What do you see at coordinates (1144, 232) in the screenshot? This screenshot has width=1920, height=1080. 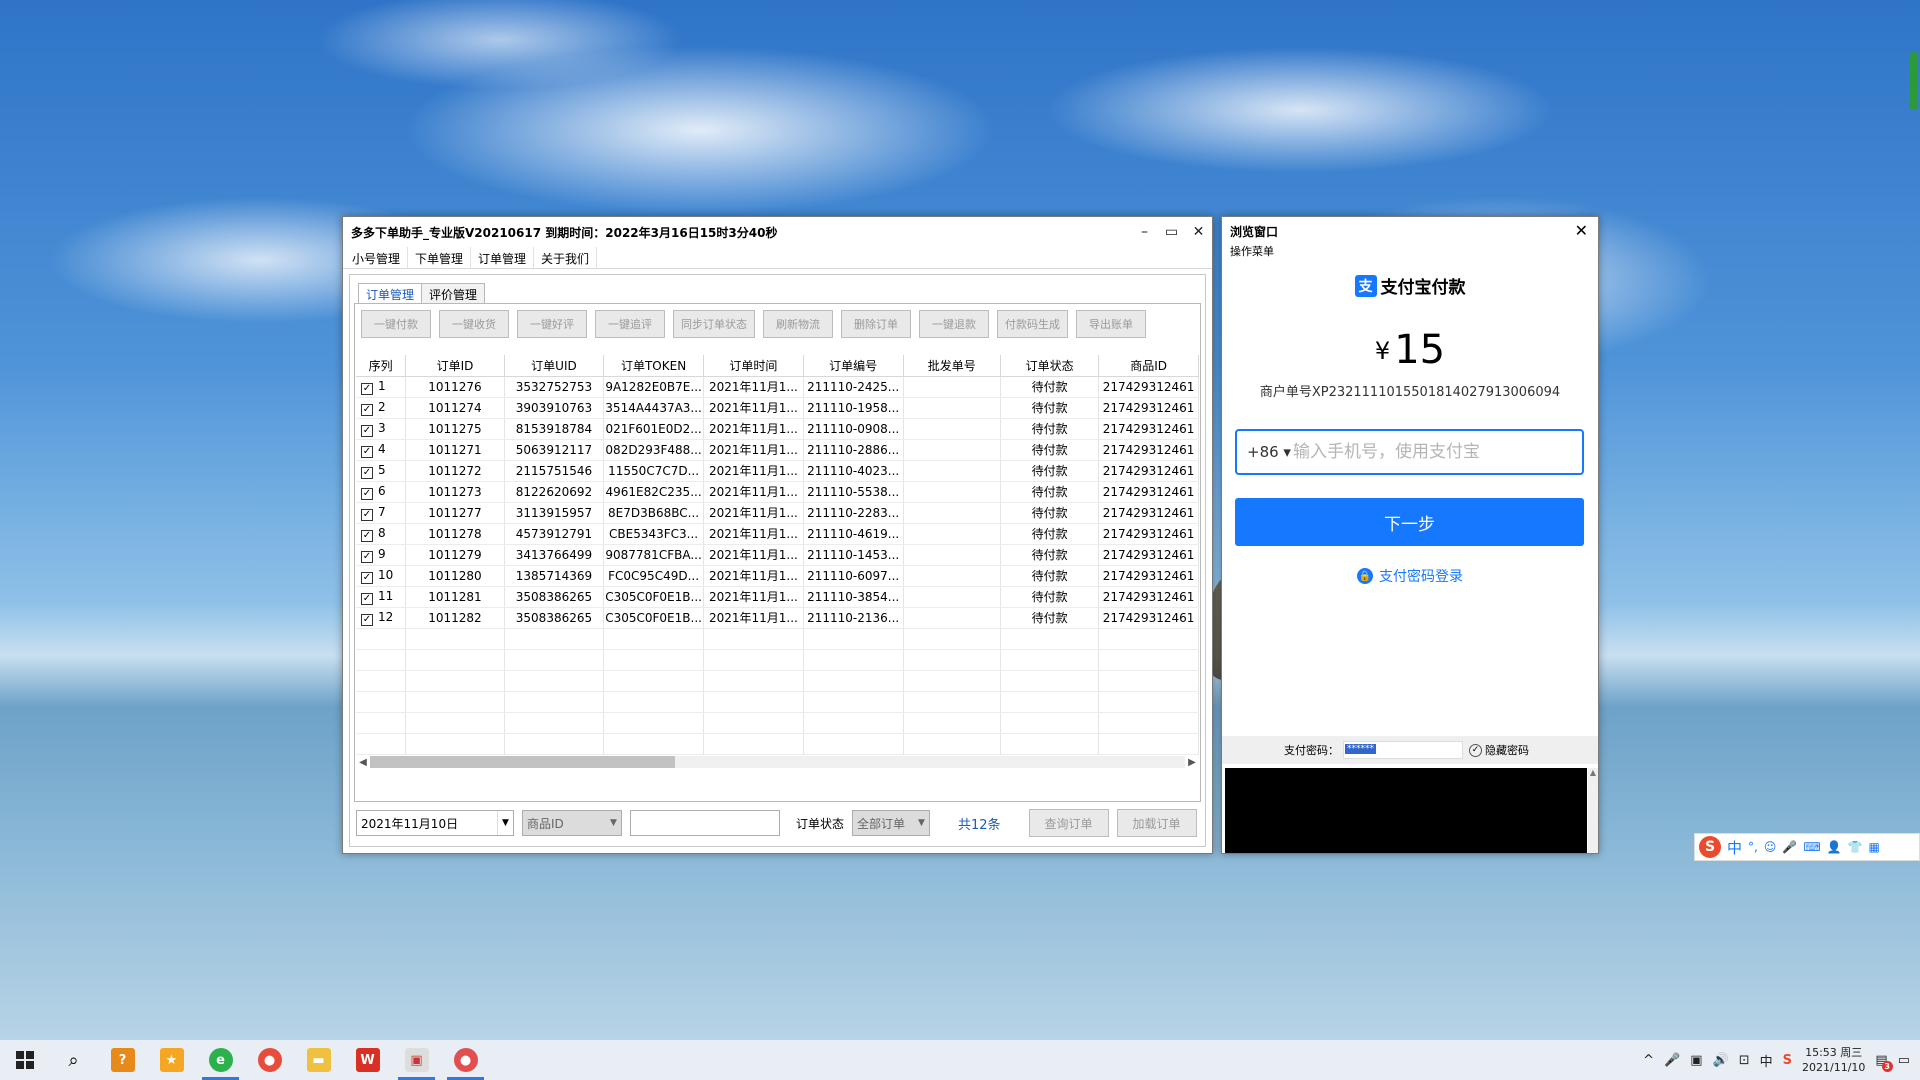 I see `minimize-button: –` at bounding box center [1144, 232].